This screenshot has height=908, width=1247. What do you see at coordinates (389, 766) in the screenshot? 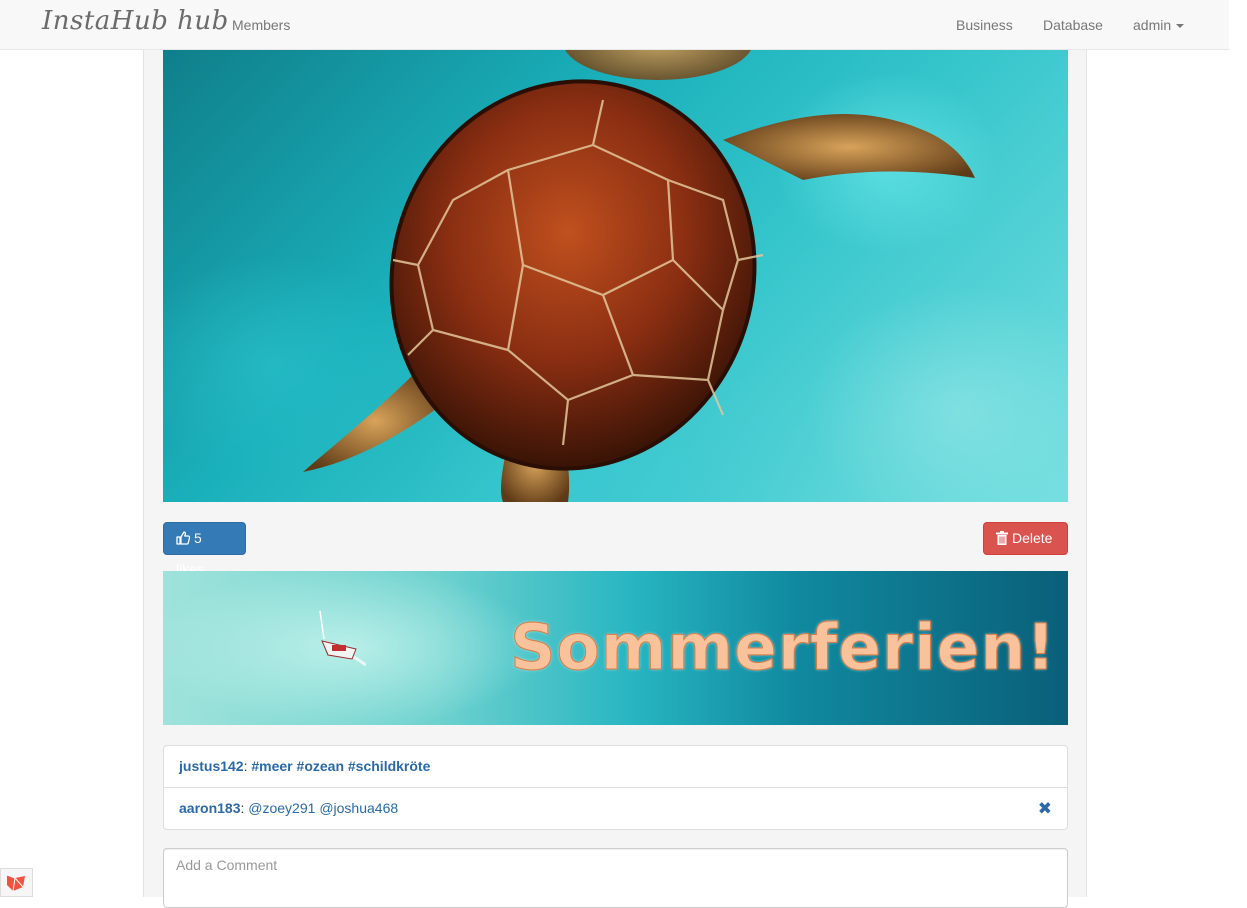
I see `hashtag-link: #schildkröte` at bounding box center [389, 766].